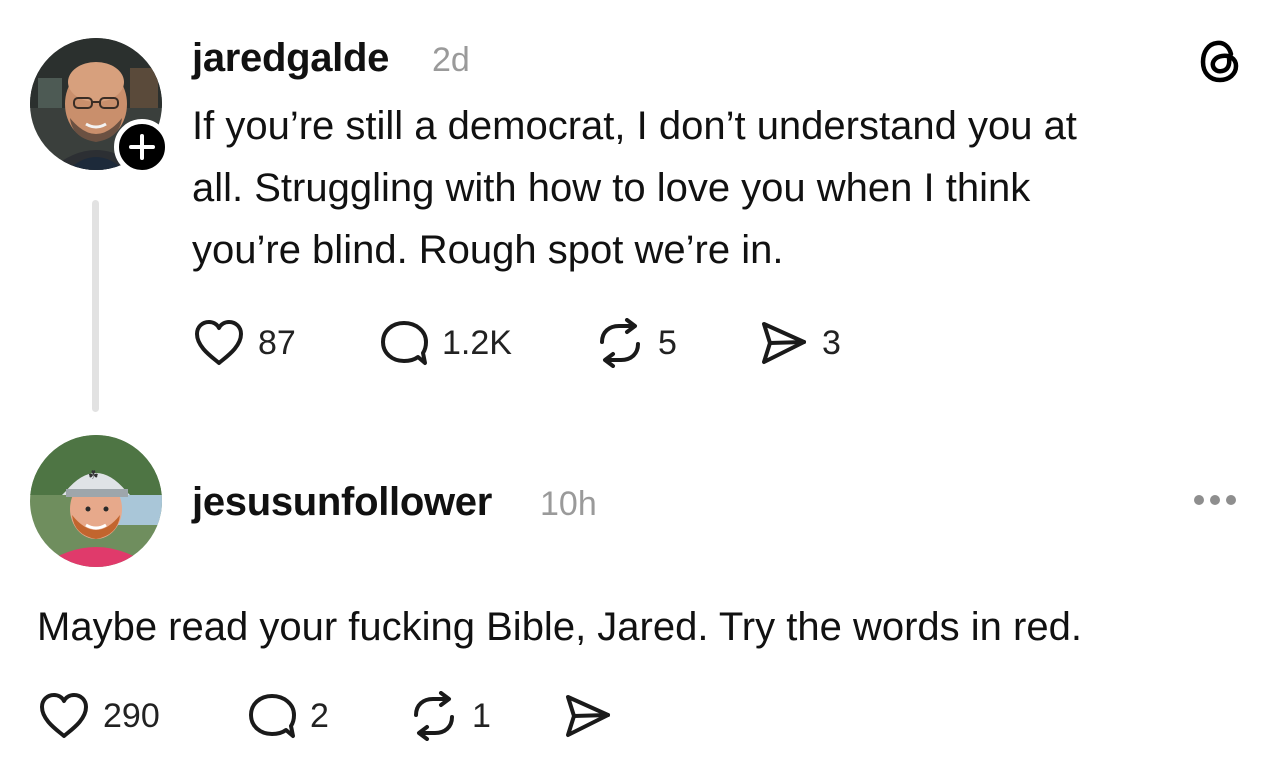 The width and height of the screenshot is (1284, 778). I want to click on share-button: 3, so click(799, 343).